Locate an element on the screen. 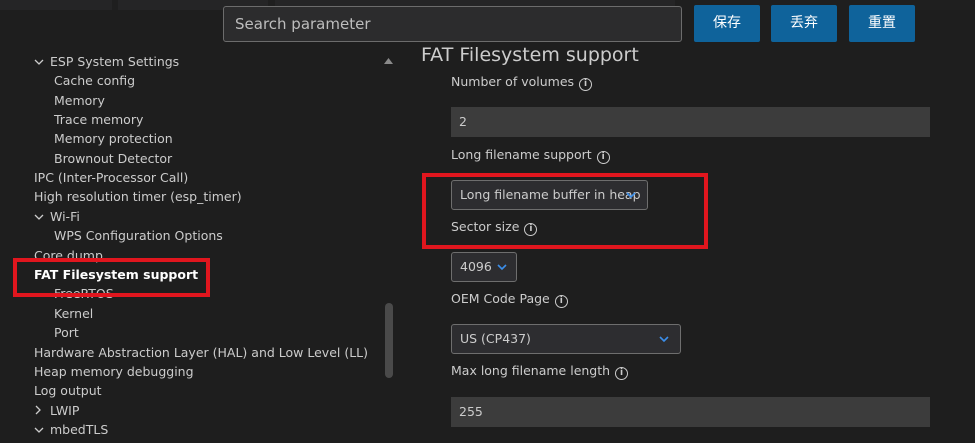 Image resolution: width=975 pixels, height=443 pixels. tree-item-label: ESP System Settings is located at coordinates (115, 61).